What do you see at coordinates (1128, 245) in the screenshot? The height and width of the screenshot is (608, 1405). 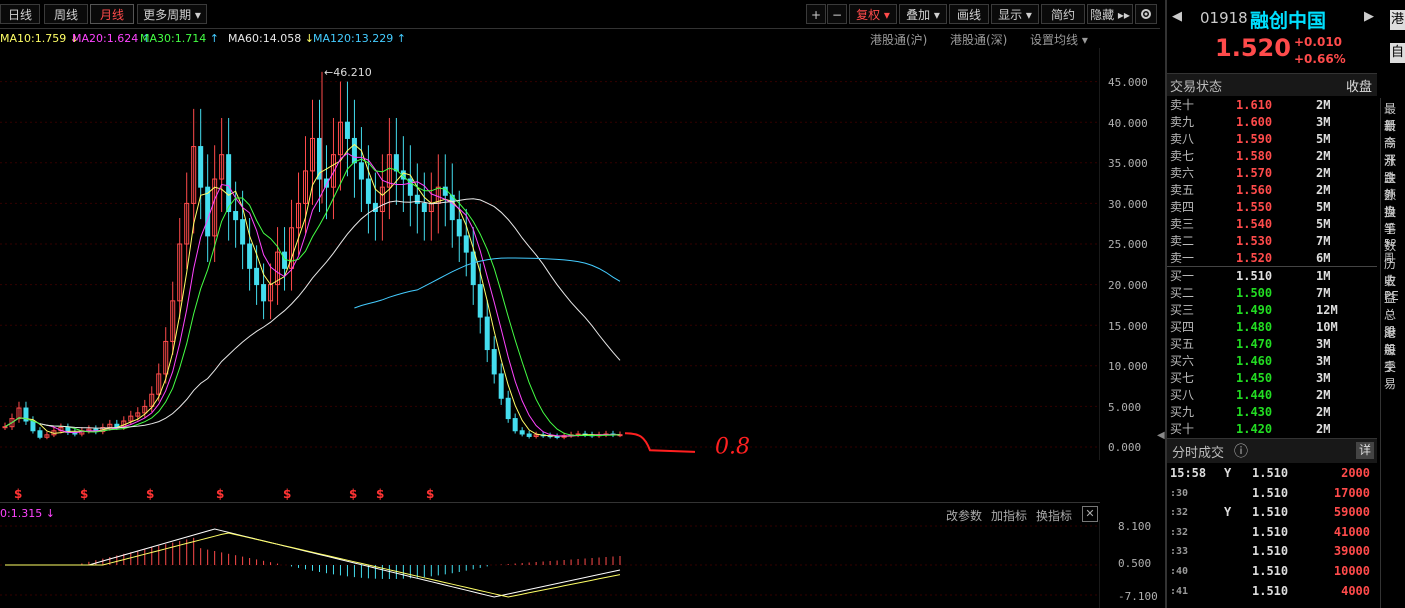 I see `price-tick-label: 25.000` at bounding box center [1128, 245].